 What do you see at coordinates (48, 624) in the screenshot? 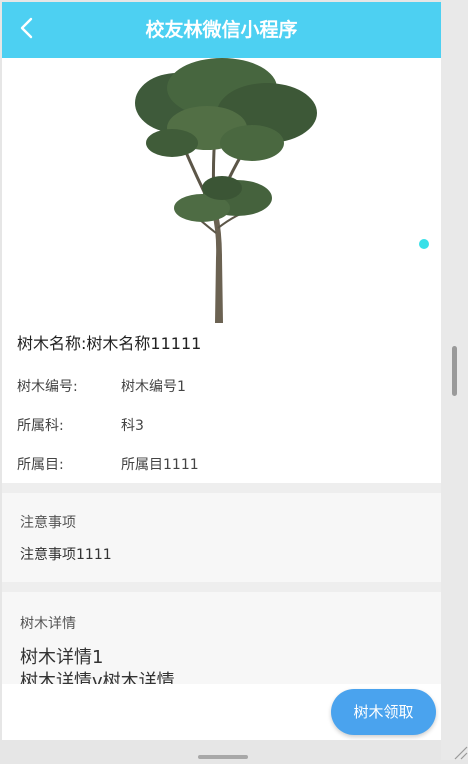
I see `details-title: 树木详情` at bounding box center [48, 624].